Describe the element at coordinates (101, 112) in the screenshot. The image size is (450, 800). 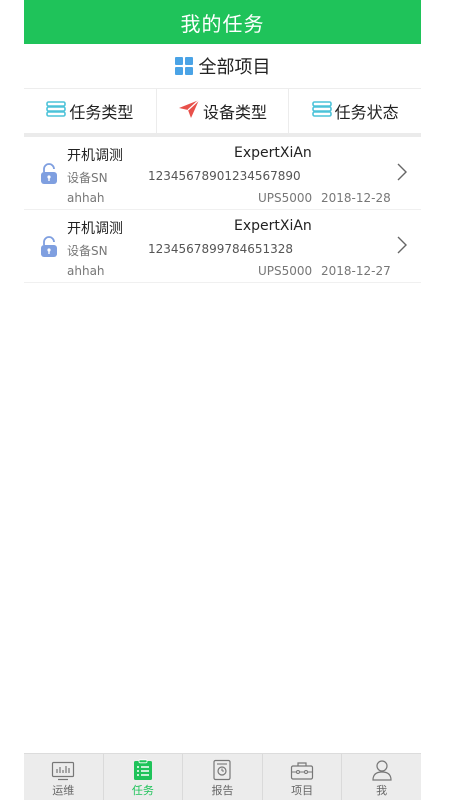
I see `filter-label: 任务类型` at that location.